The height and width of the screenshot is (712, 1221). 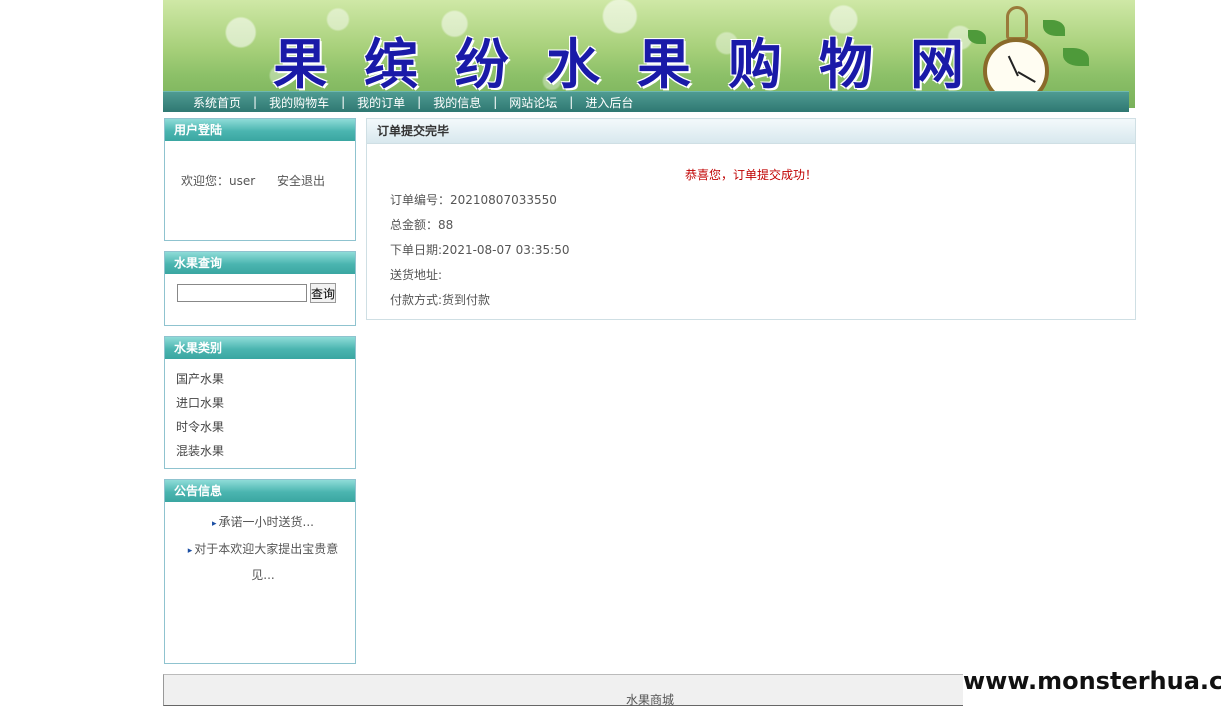 What do you see at coordinates (299, 102) in the screenshot?
I see `nav-cart: 我的购物车` at bounding box center [299, 102].